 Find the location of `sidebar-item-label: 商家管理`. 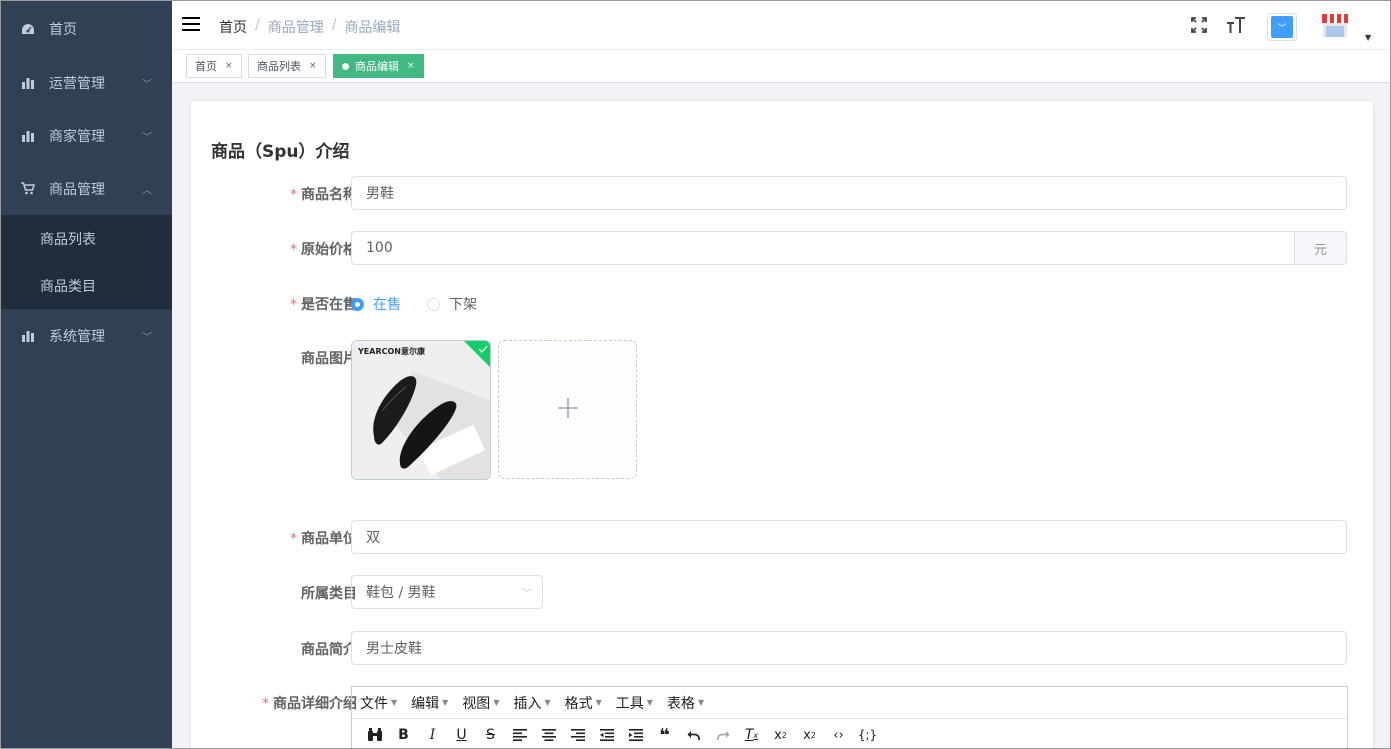

sidebar-item-label: 商家管理 is located at coordinates (77, 136).